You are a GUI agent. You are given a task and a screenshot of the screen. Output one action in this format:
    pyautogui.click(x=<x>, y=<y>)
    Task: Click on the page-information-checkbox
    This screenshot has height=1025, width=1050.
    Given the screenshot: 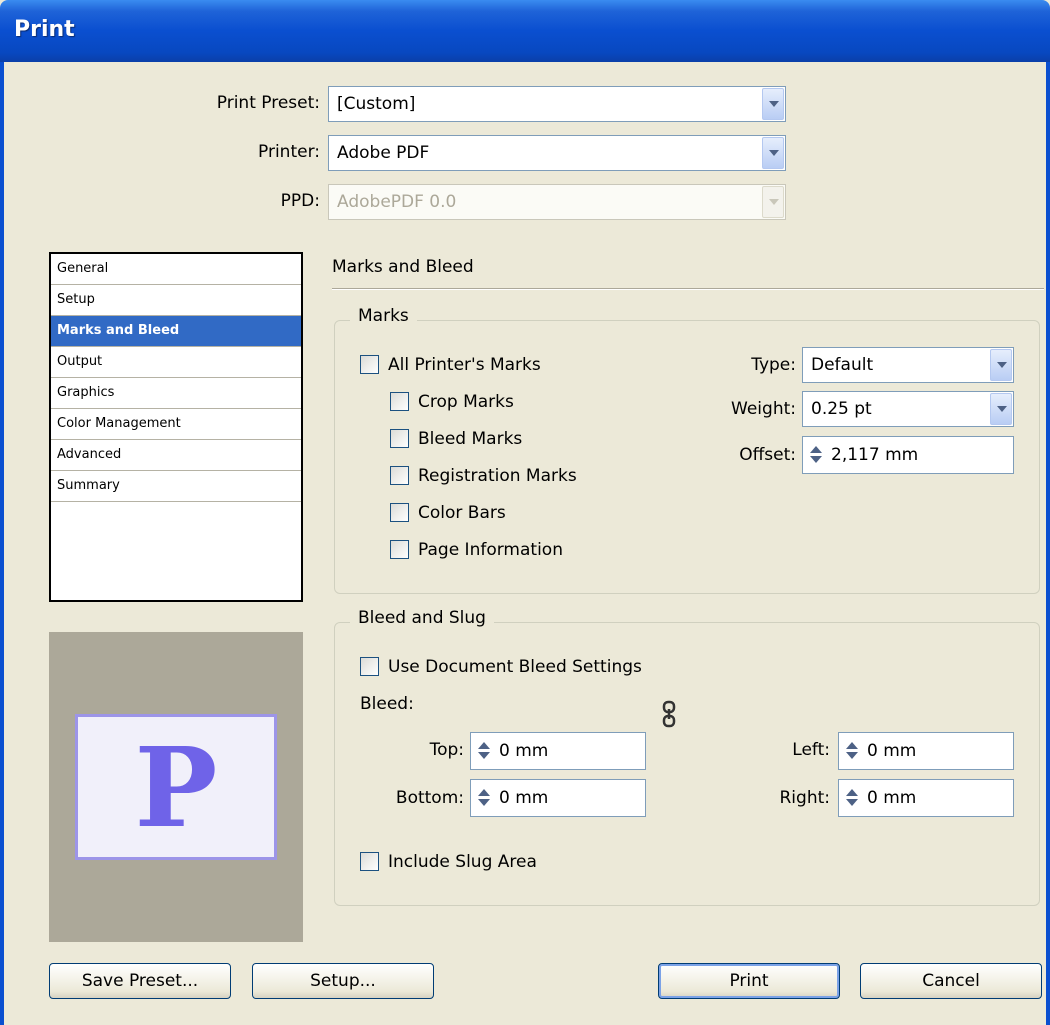 What is the action you would take?
    pyautogui.click(x=399, y=549)
    